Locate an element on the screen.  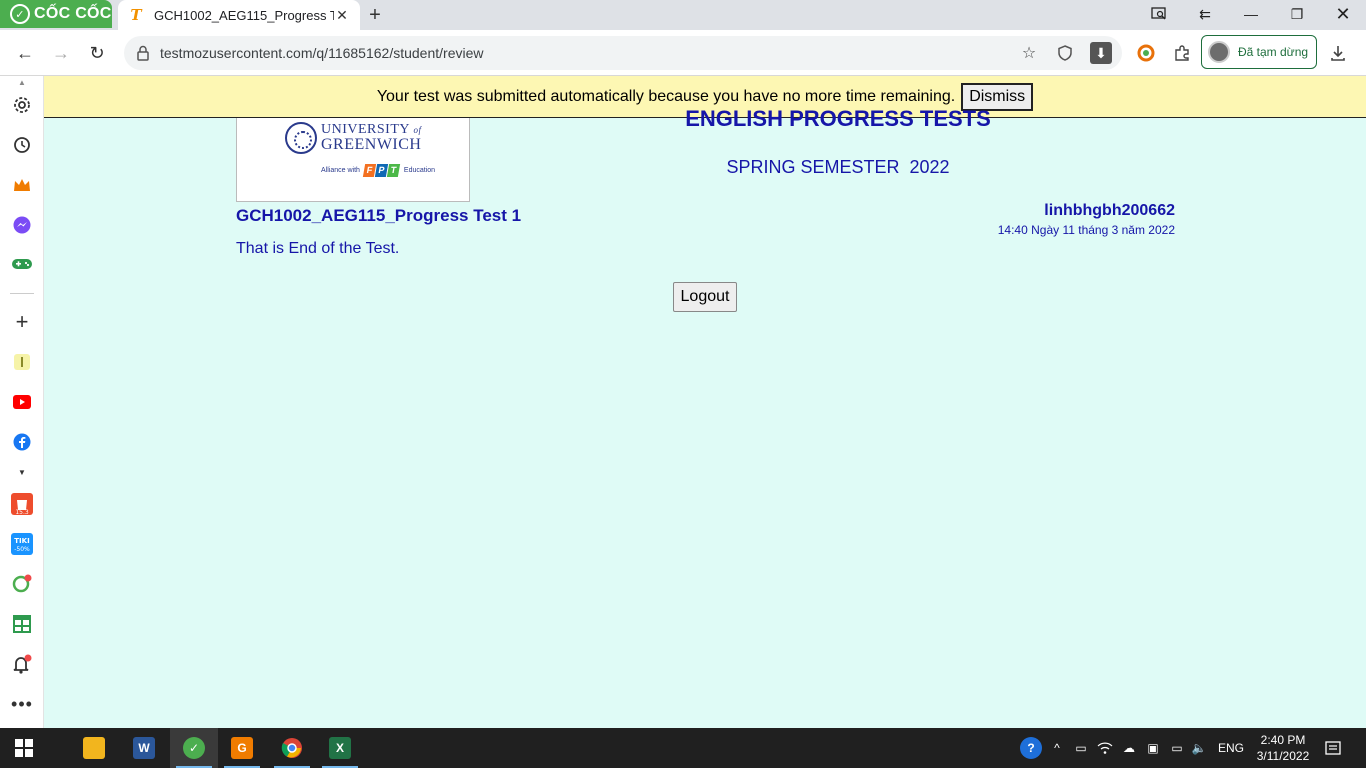
svg-text: 15.3 is located at coordinates (22, 512).